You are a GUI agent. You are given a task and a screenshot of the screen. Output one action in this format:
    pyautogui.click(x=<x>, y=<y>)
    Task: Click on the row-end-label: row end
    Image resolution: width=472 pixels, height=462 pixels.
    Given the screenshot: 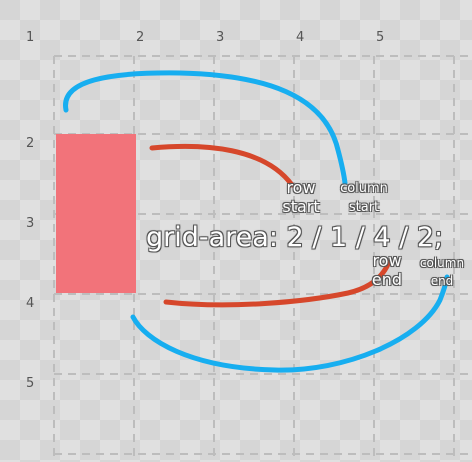 What is the action you would take?
    pyautogui.click(x=387, y=270)
    